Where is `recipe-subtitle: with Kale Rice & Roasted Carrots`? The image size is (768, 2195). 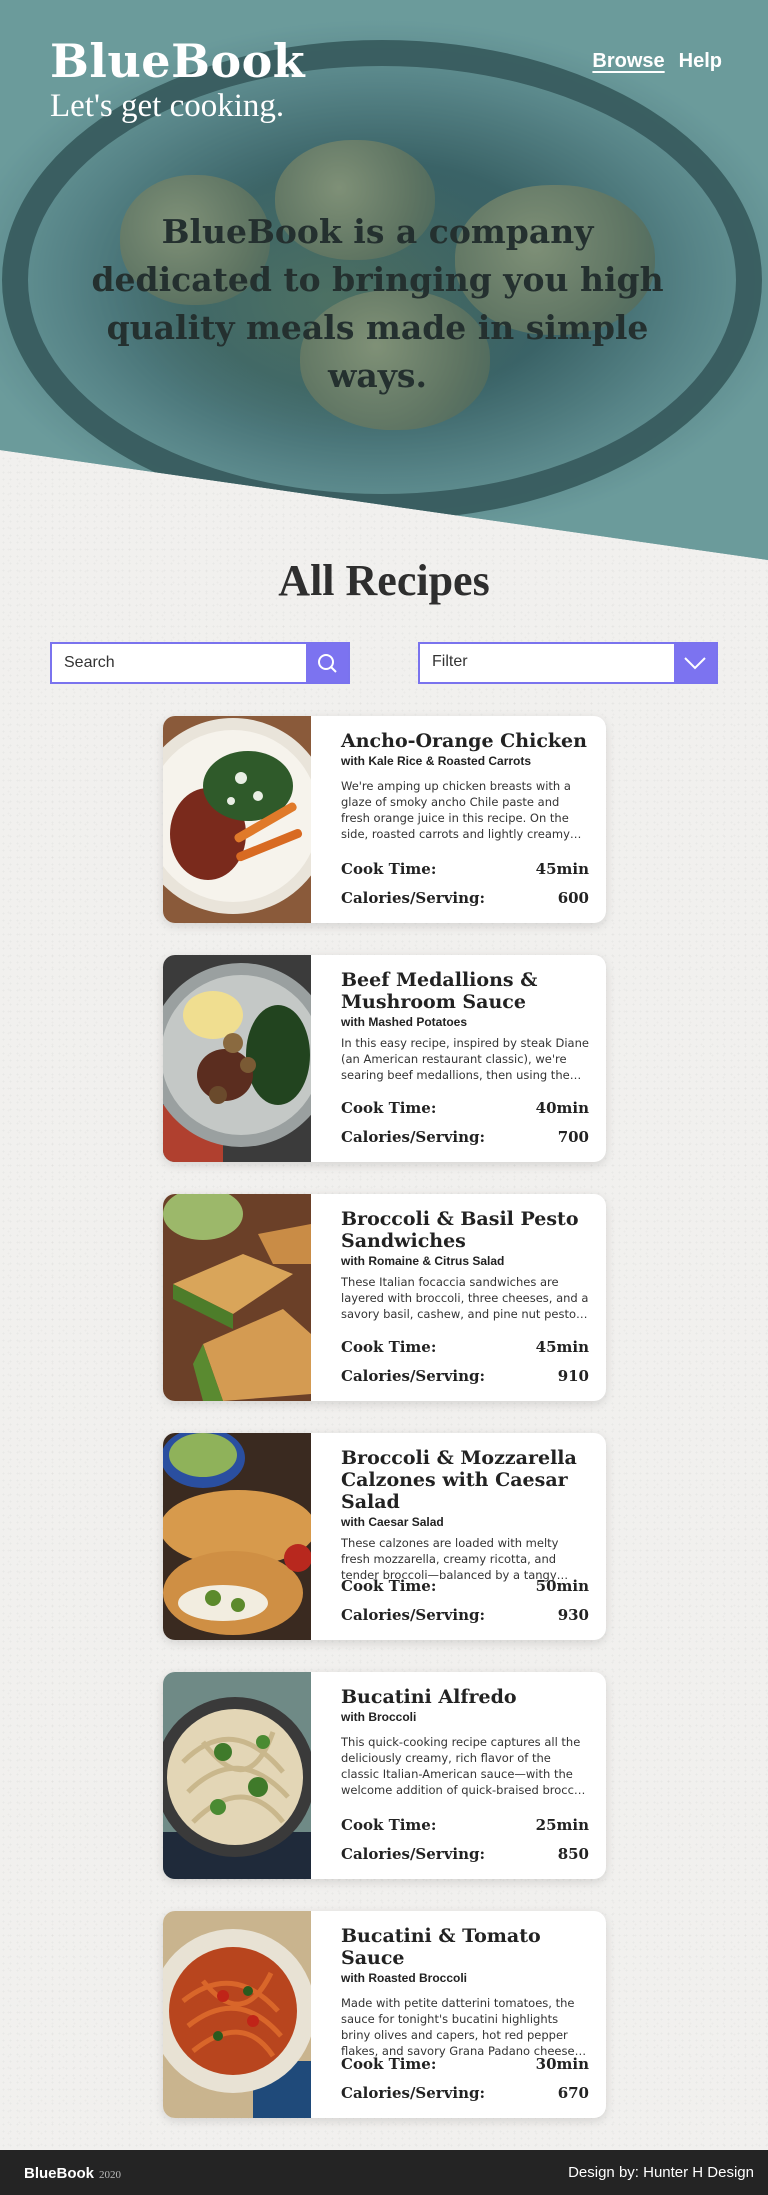
recipe-subtitle: with Kale Rice & Roasted Carrots is located at coordinates (436, 761).